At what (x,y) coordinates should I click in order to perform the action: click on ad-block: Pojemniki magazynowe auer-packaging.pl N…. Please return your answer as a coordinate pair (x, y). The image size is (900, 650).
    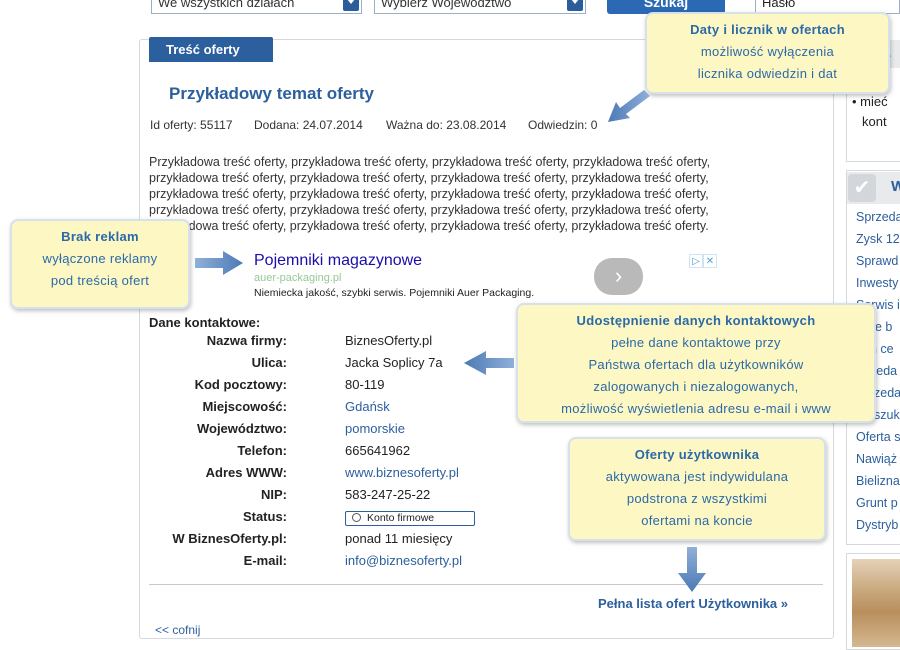
    Looking at the image, I should click on (394, 275).